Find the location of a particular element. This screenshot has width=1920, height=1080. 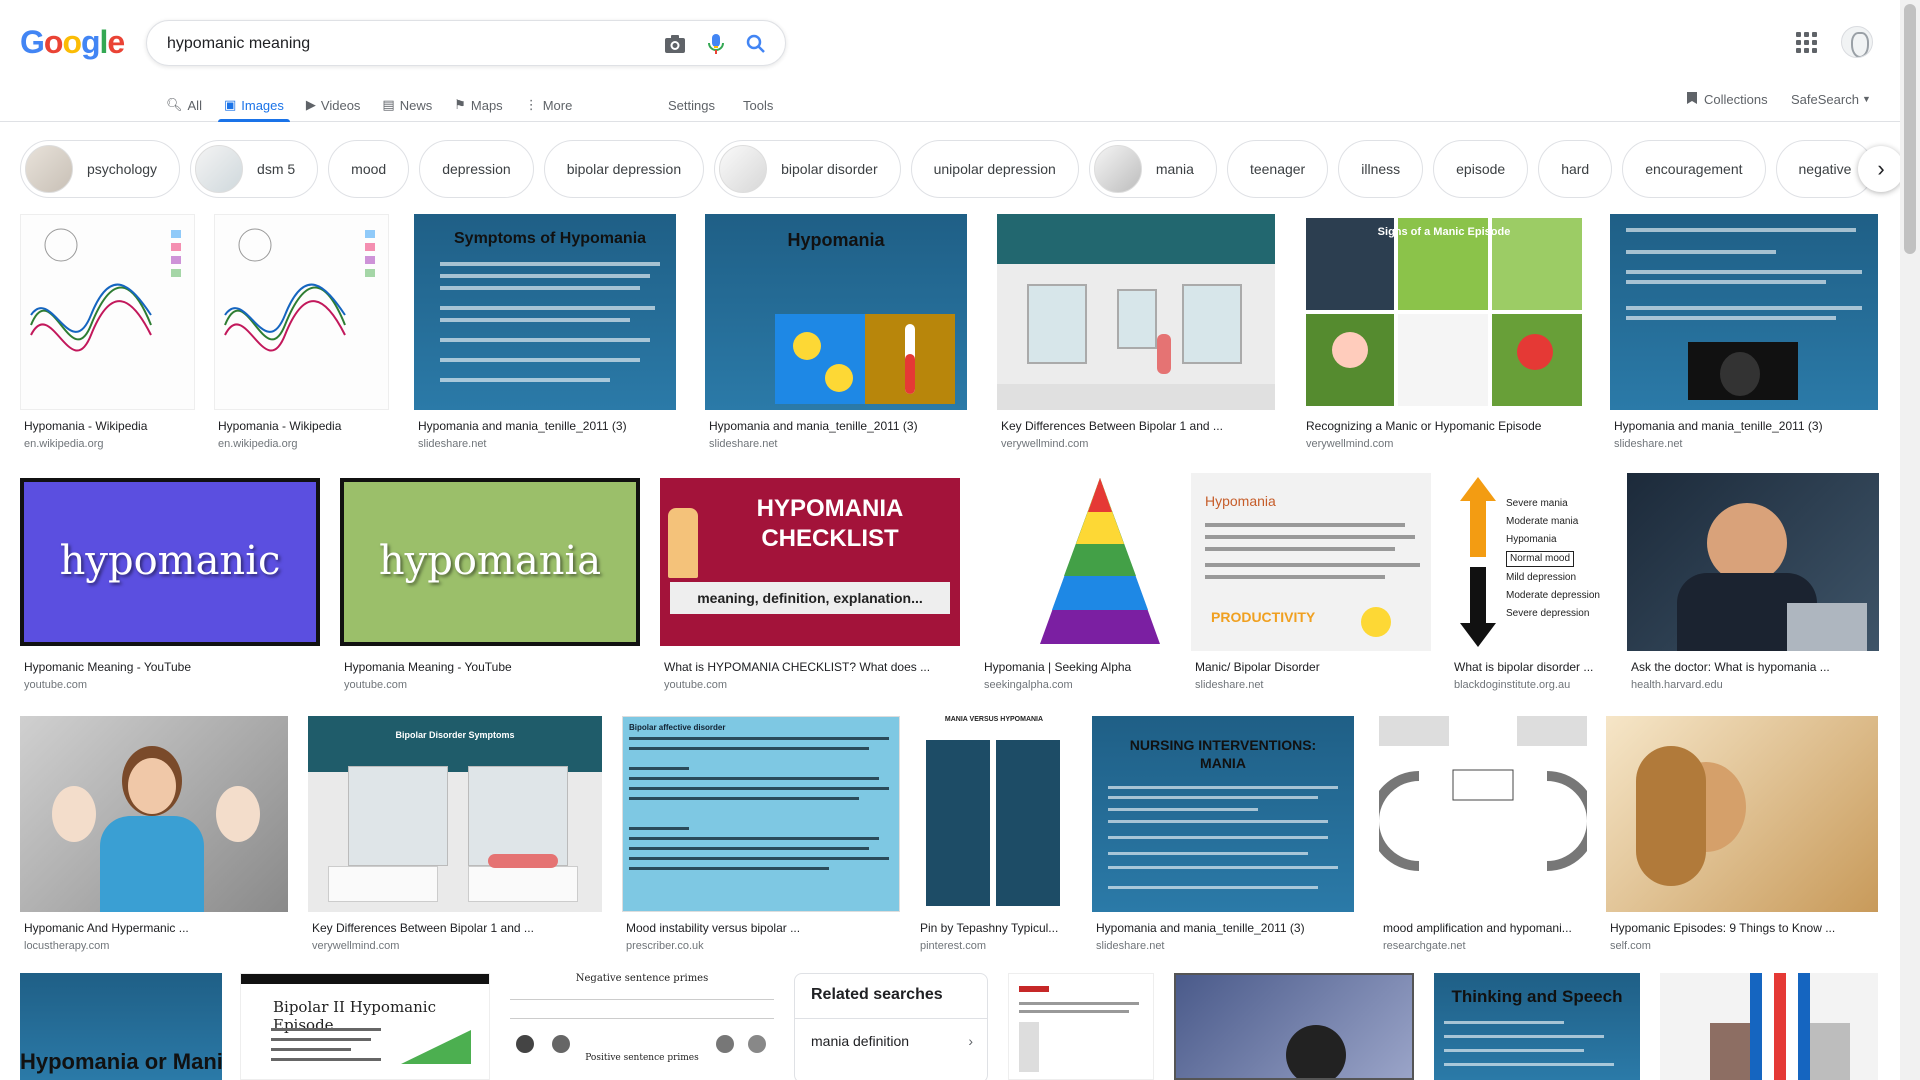

result-source: health.harvard.edu is located at coordinates (1677, 685).